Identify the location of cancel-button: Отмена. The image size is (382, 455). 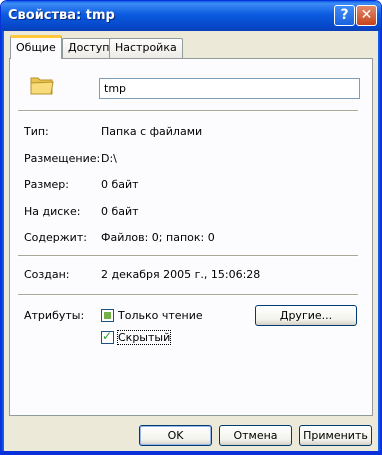
(255, 435).